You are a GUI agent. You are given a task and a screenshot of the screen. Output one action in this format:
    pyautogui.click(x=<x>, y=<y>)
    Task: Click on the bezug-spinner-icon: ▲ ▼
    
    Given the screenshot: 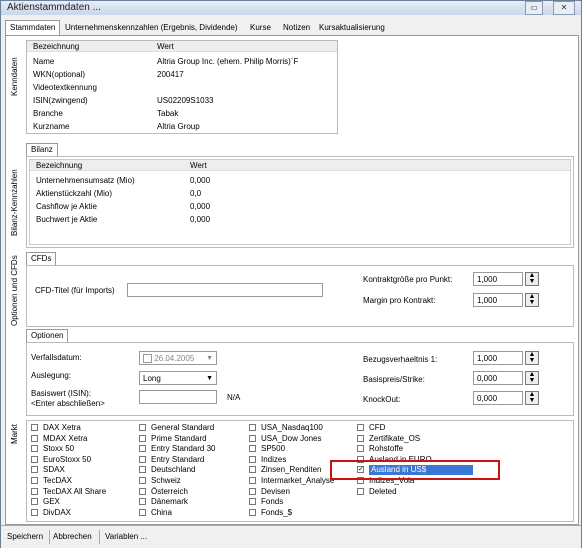 What is the action you would take?
    pyautogui.click(x=532, y=358)
    